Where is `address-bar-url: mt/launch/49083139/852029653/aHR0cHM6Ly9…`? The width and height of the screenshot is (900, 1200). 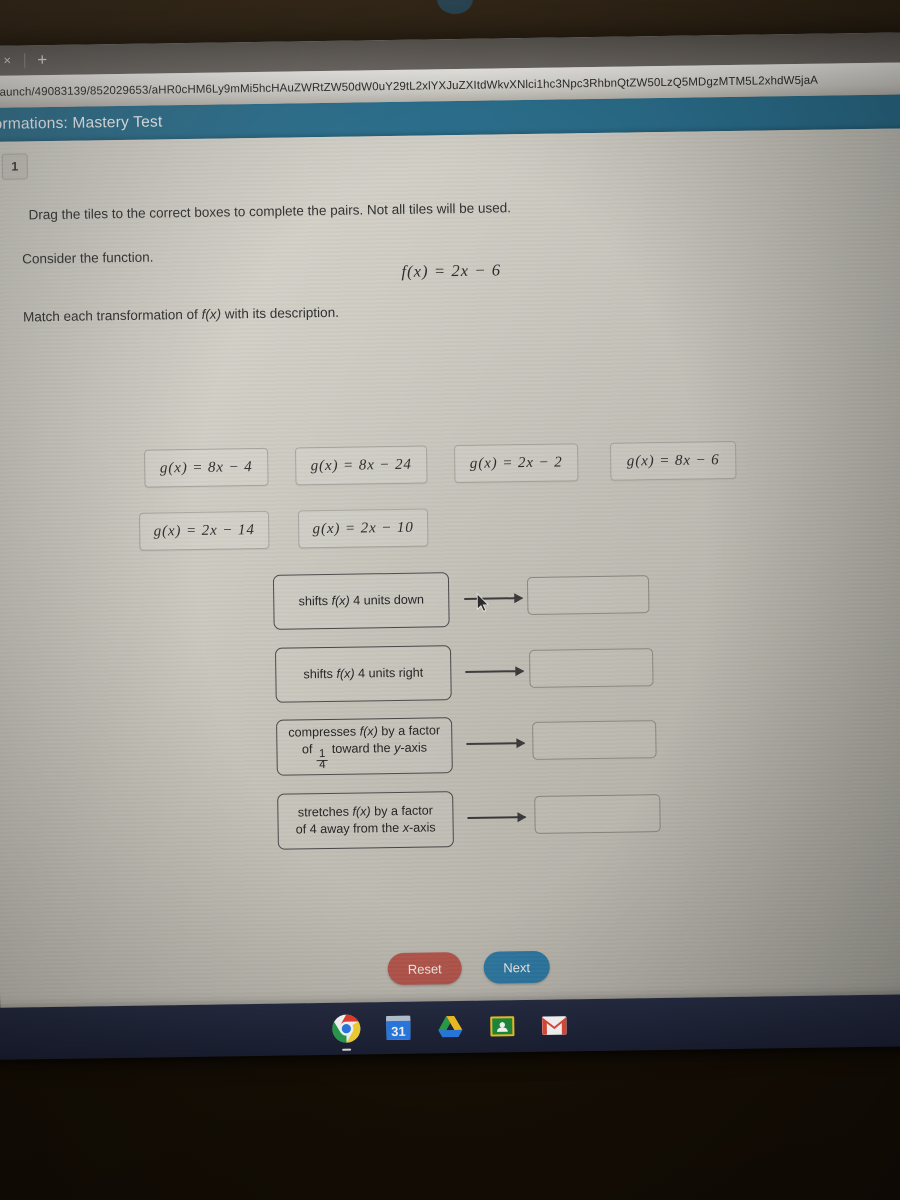 address-bar-url: mt/launch/49083139/852029653/aHR0cHM6Ly9… is located at coordinates (409, 87).